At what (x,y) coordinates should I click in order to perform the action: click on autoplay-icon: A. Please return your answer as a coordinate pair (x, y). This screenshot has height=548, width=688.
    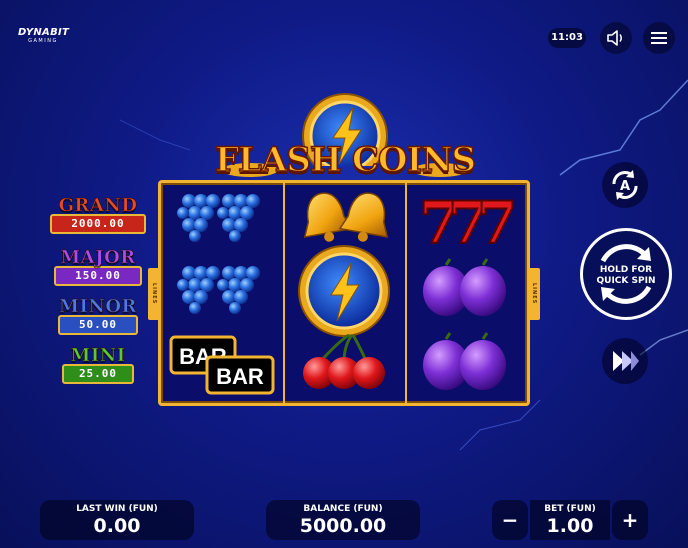
    Looking at the image, I should click on (625, 185).